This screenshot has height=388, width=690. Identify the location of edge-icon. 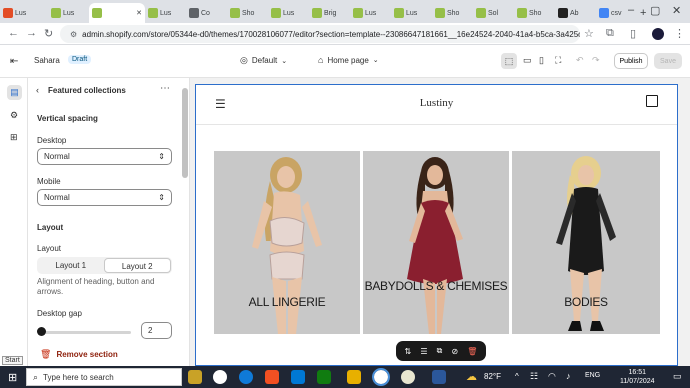
(246, 377).